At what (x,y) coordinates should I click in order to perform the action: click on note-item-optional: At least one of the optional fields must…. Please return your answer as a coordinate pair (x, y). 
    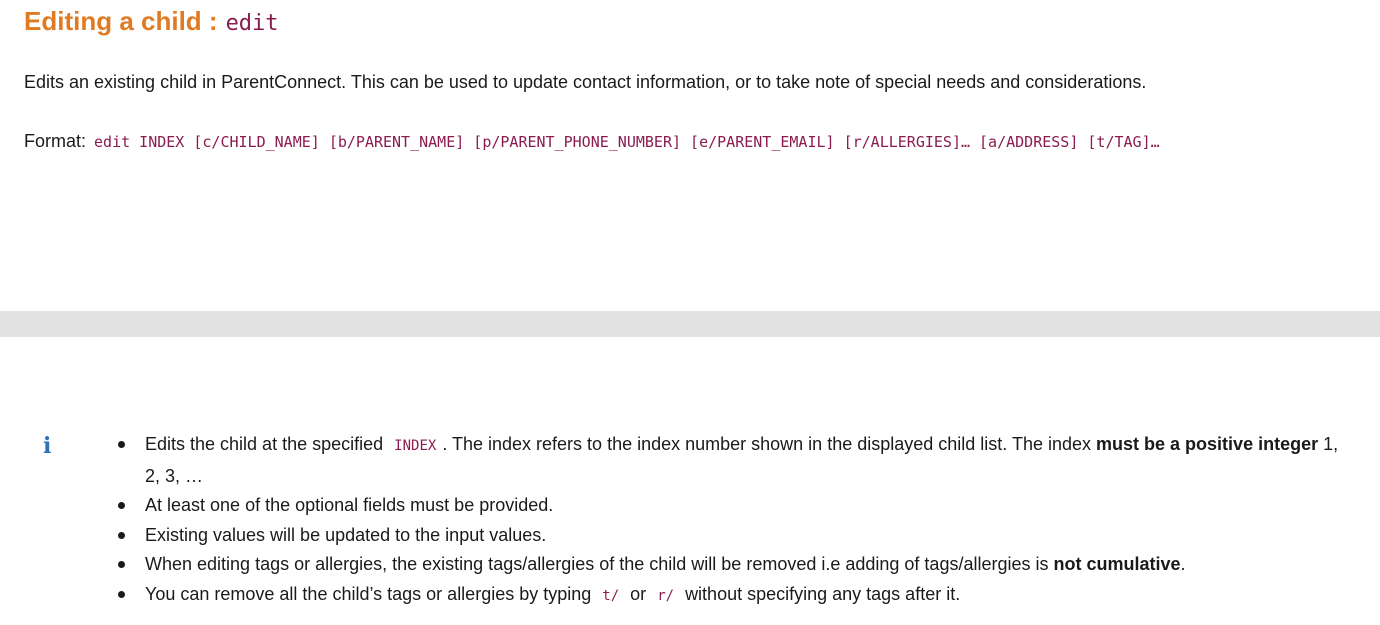
    Looking at the image, I should click on (737, 506).